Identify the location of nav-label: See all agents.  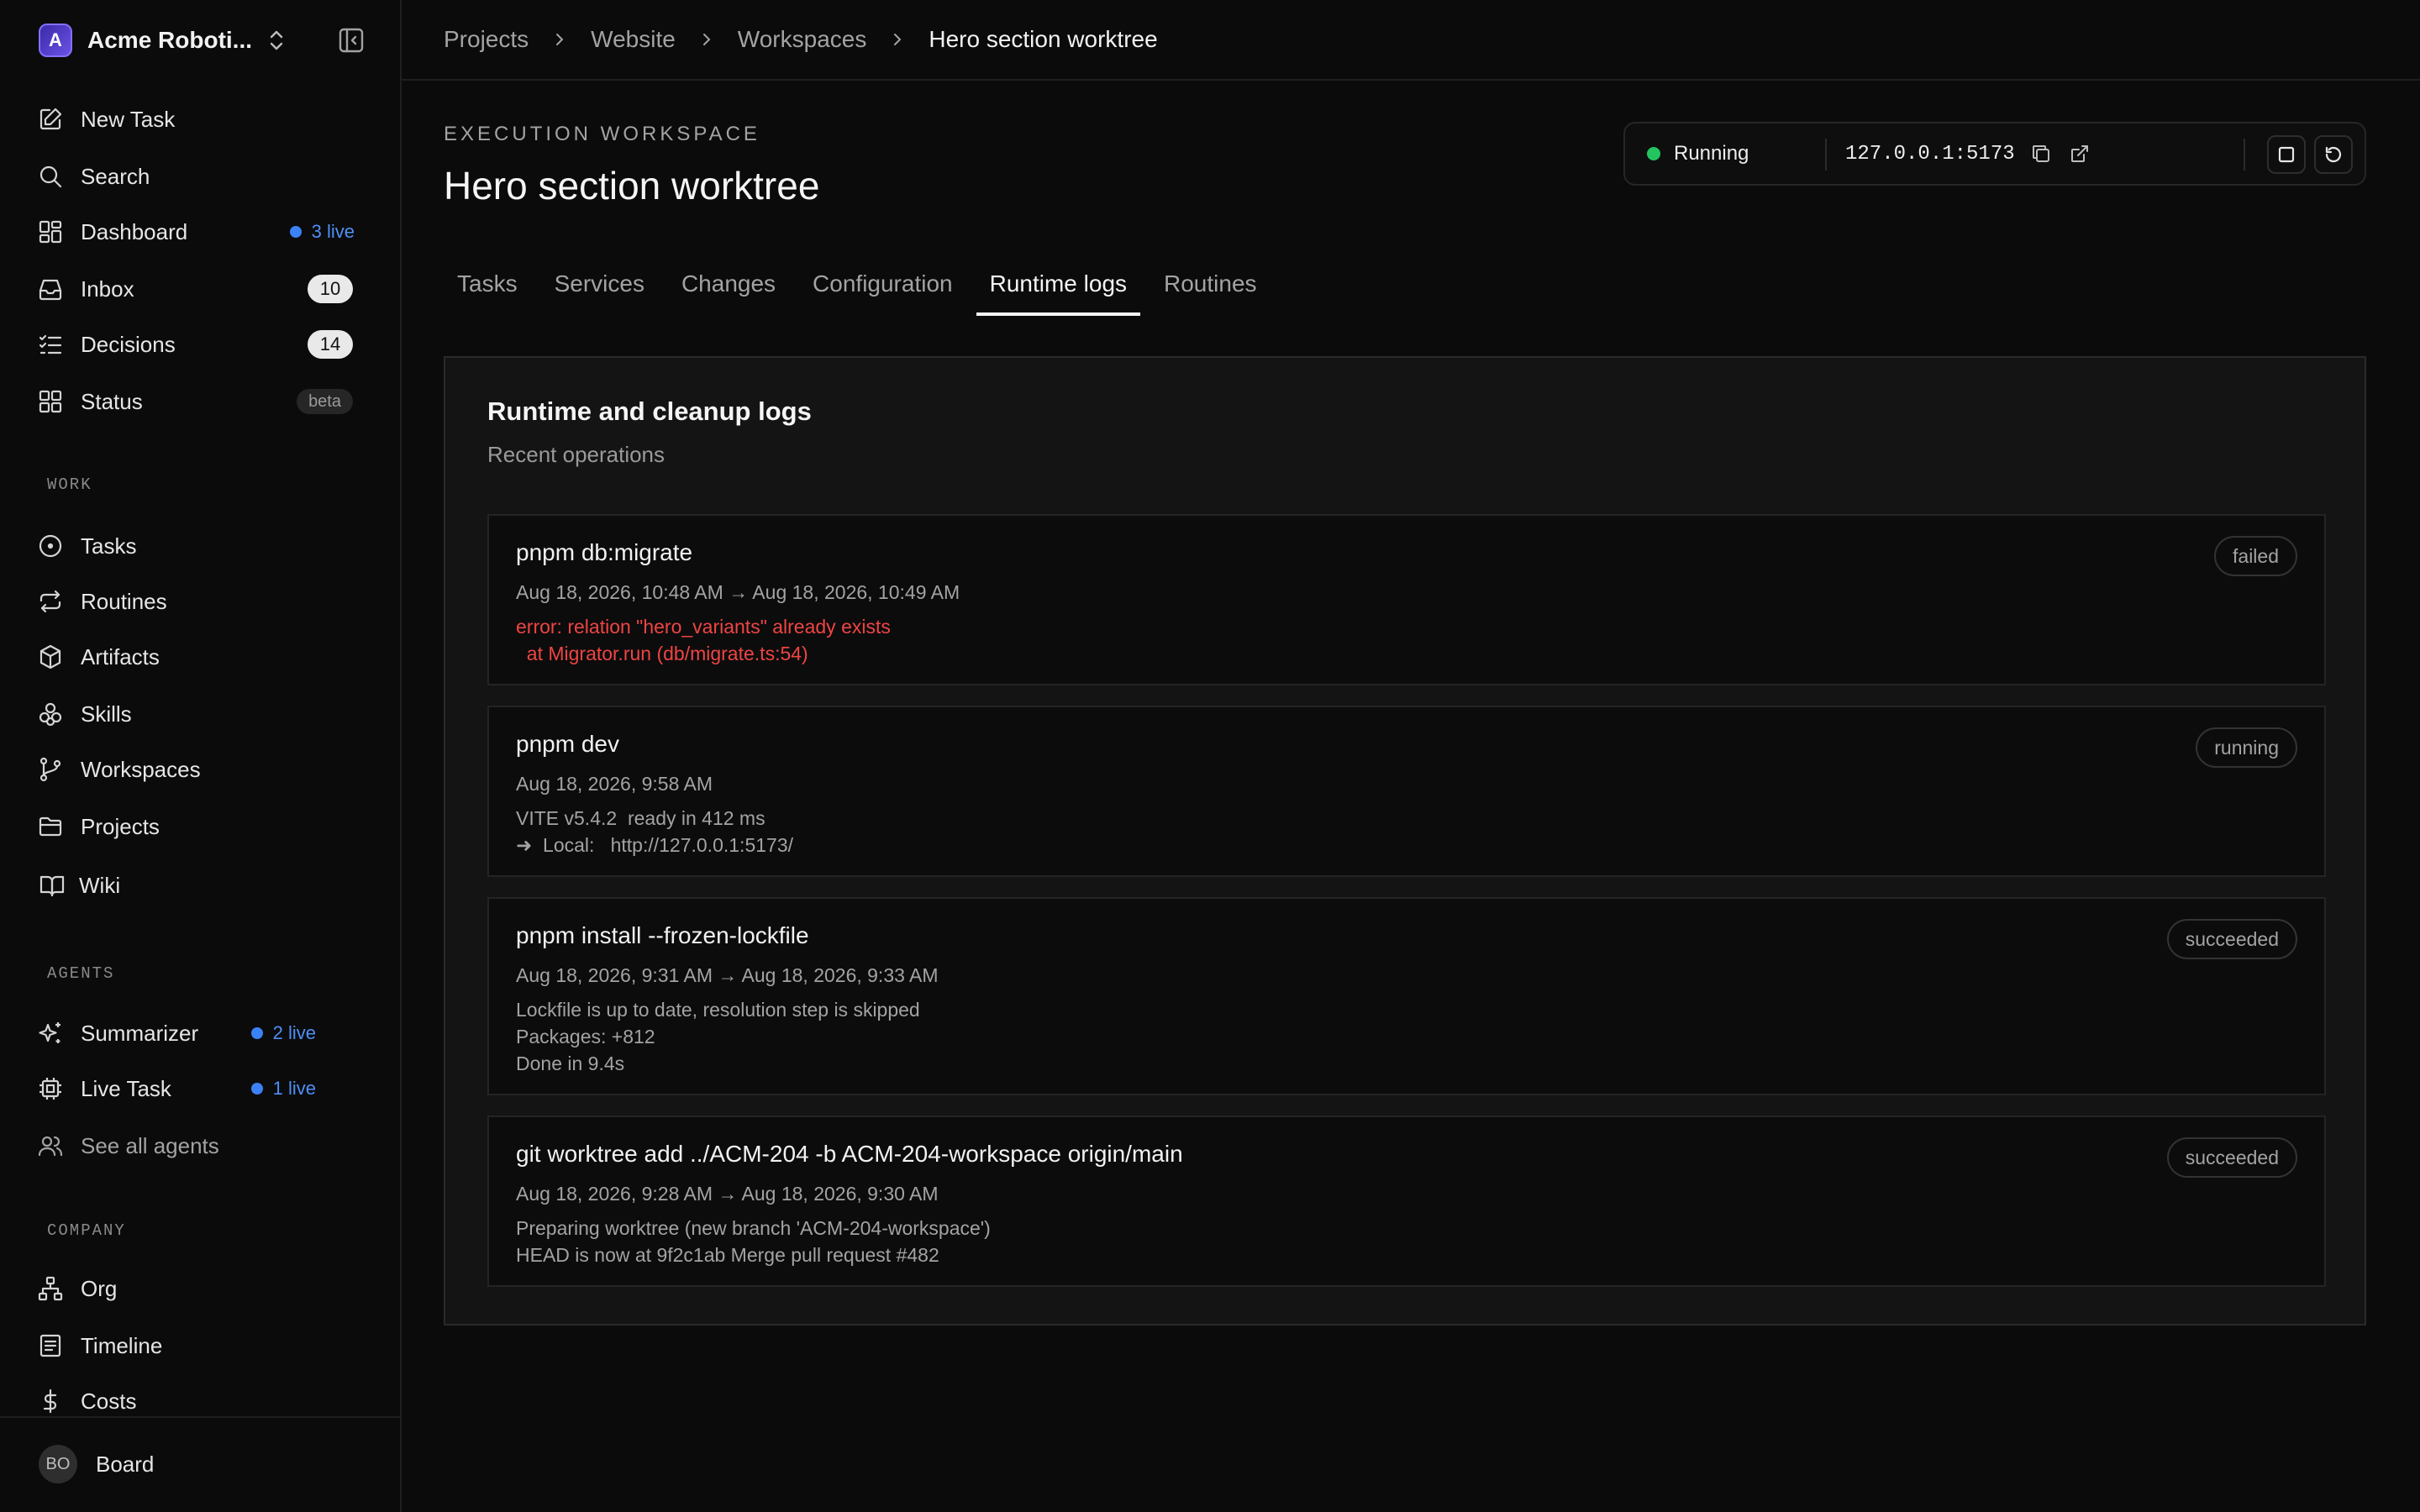
(150, 1145).